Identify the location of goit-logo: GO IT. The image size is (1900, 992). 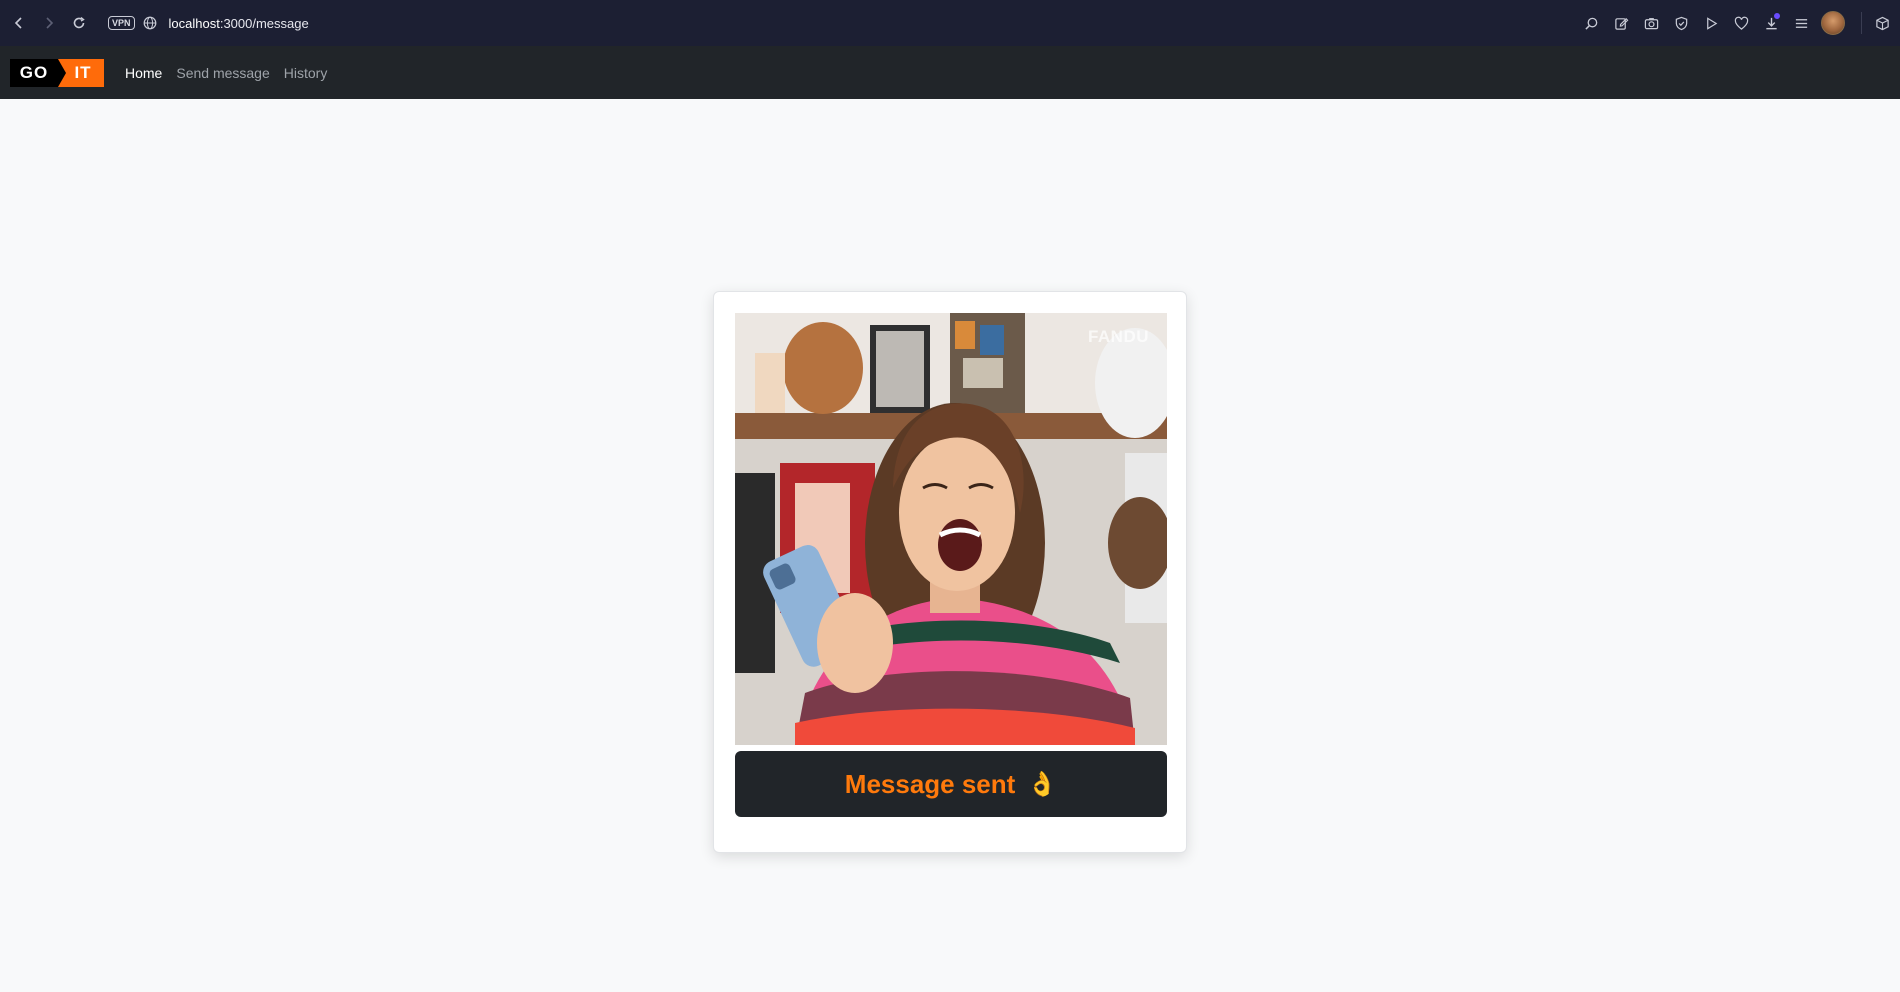
(57, 72).